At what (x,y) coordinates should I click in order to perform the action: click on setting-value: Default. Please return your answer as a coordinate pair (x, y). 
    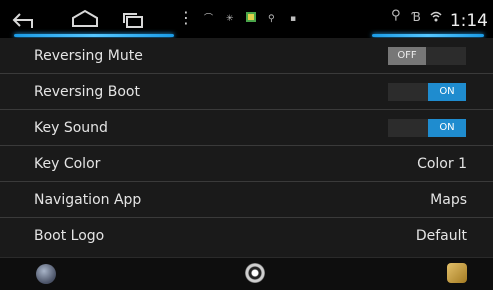
    Looking at the image, I should click on (441, 236).